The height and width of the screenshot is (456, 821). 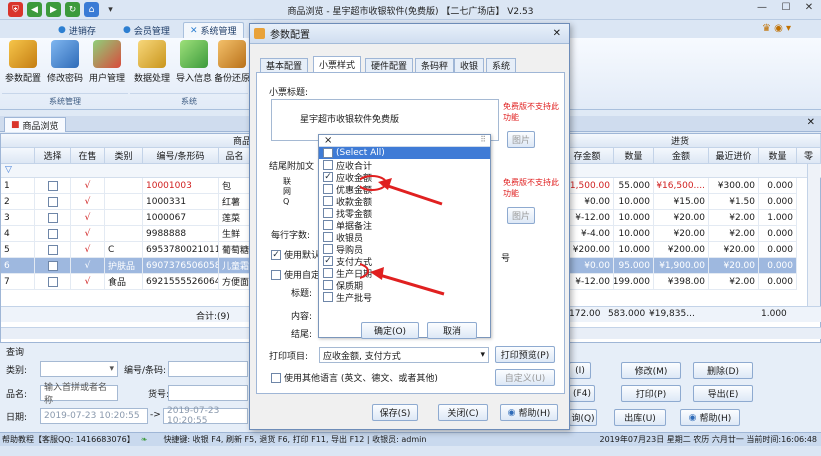 What do you see at coordinates (181, 266) in the screenshot?
I see `cell-code: 6907376506058` at bounding box center [181, 266].